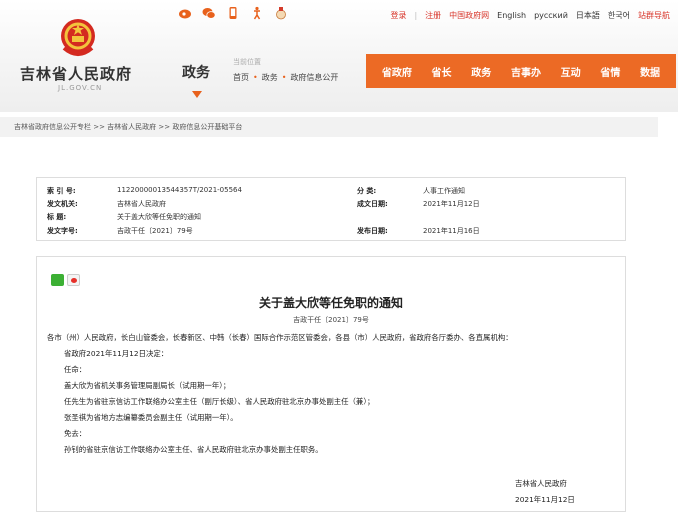 Image resolution: width=678 pixels, height=512 pixels. I want to click on location-gov-link: 政务, so click(270, 77).